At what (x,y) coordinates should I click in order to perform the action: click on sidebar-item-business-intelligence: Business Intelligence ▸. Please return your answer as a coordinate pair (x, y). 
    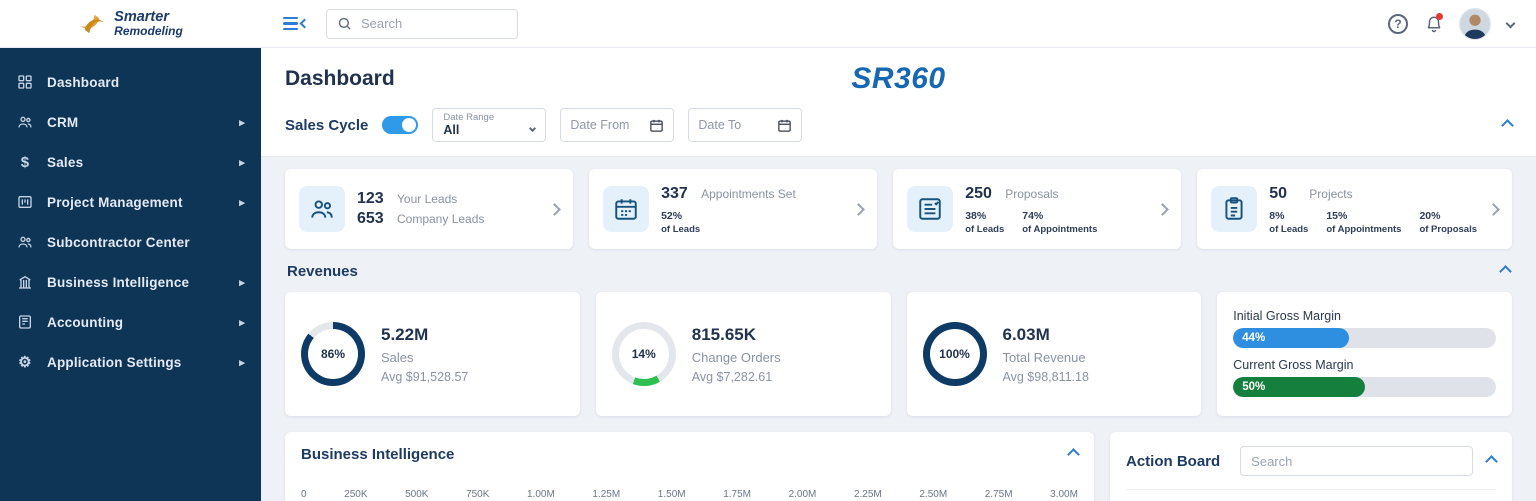
    Looking at the image, I should click on (130, 282).